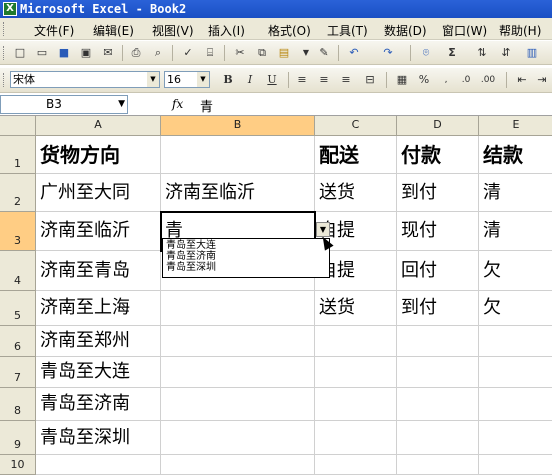 This screenshot has width=552, height=475. What do you see at coordinates (136, 53) in the screenshot?
I see `print-icon: ⎙` at bounding box center [136, 53].